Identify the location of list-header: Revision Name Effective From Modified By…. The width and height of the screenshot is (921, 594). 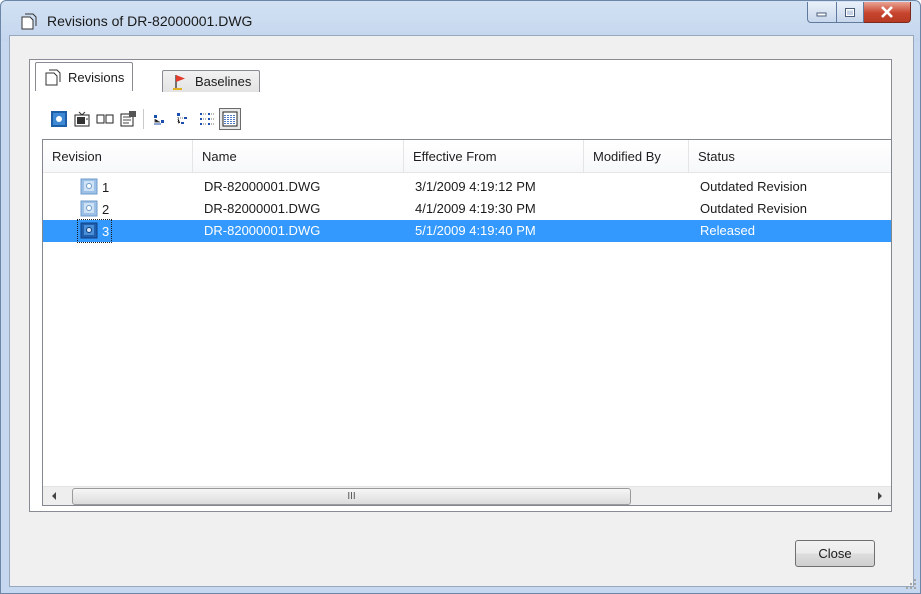
(467, 156).